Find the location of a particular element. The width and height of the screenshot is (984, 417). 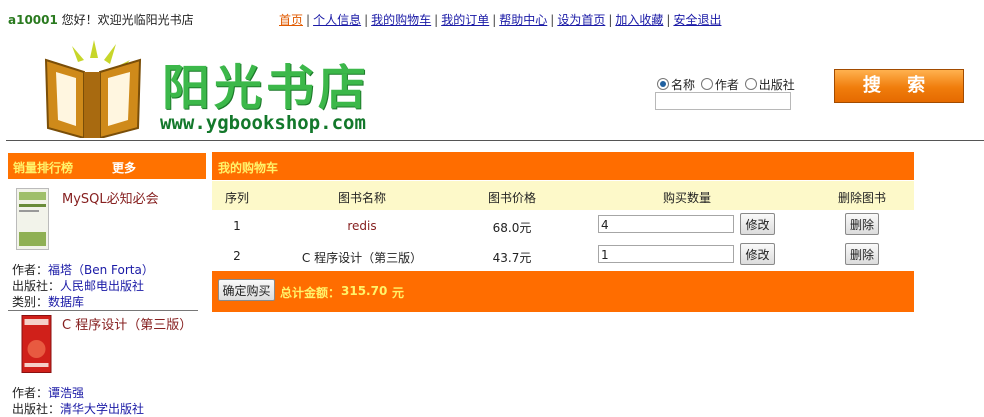

confirm-purchase-button: 确定购买 is located at coordinates (246, 290).